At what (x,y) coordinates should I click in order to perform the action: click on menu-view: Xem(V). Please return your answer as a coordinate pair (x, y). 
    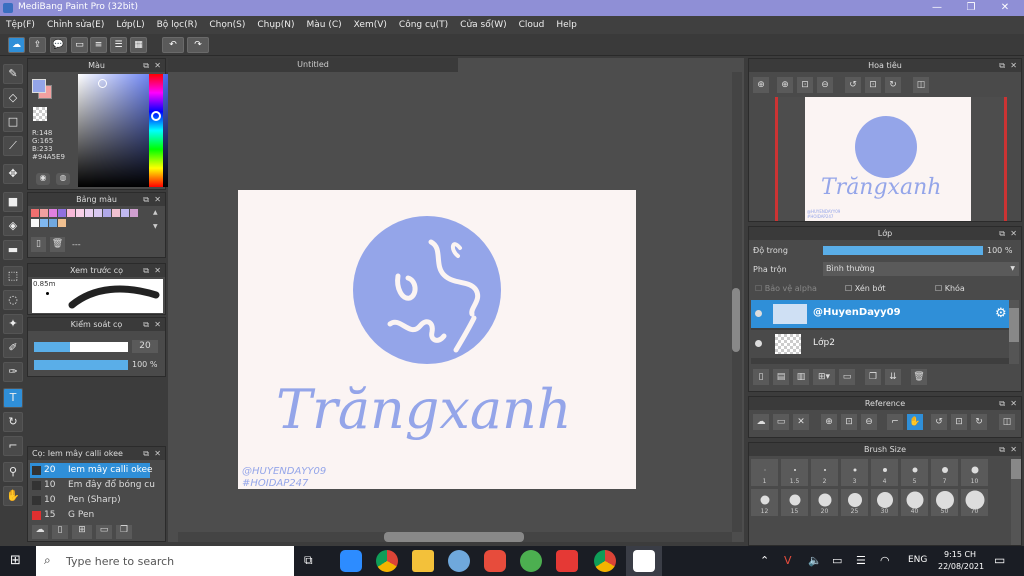
    Looking at the image, I should click on (370, 25).